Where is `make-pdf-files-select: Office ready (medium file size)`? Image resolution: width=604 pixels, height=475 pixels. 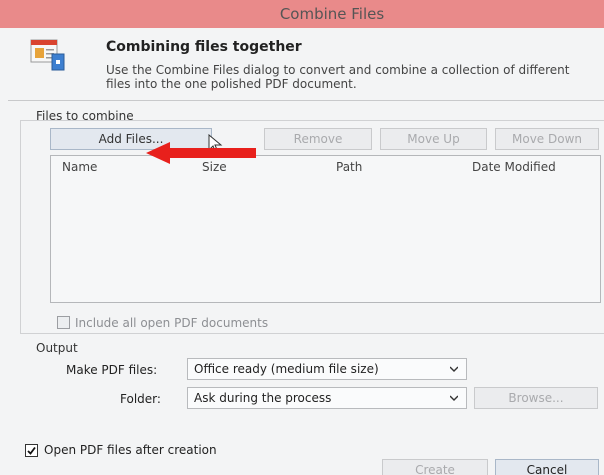
make-pdf-files-select: Office ready (medium file size) is located at coordinates (327, 369).